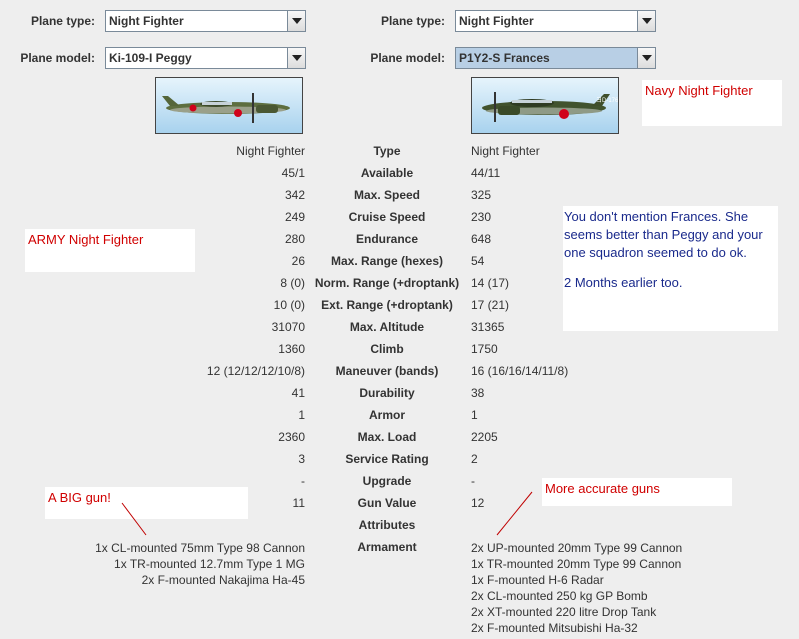 Image resolution: width=799 pixels, height=639 pixels. Describe the element at coordinates (387, 503) in the screenshot. I see `stat-label: Gun Value` at that location.